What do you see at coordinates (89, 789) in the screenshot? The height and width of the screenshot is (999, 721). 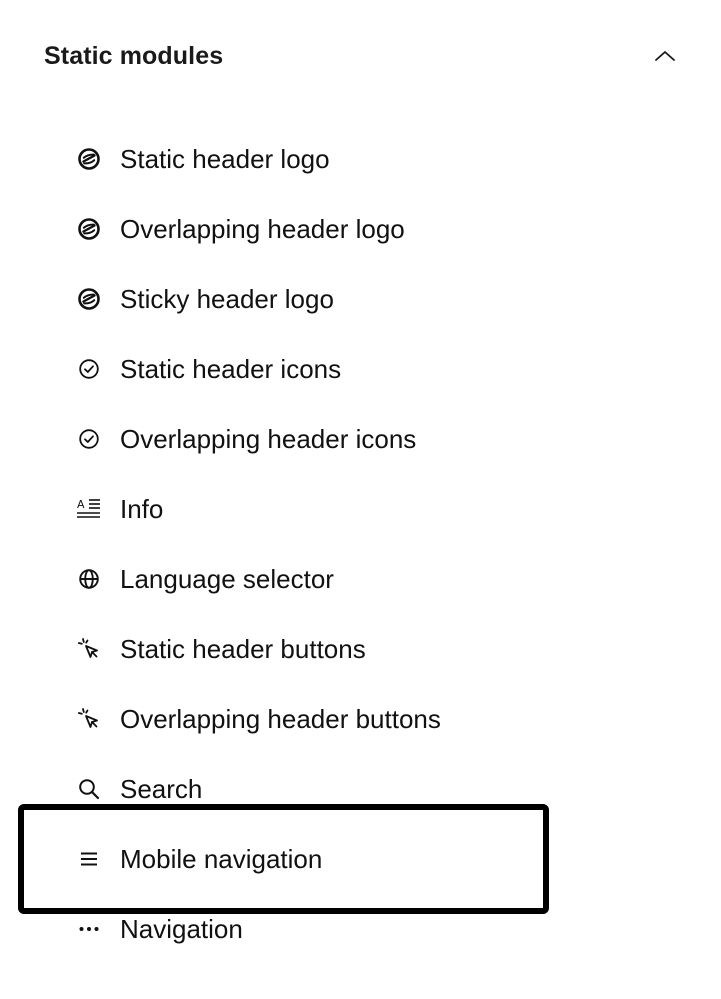 I see `search-icon` at bounding box center [89, 789].